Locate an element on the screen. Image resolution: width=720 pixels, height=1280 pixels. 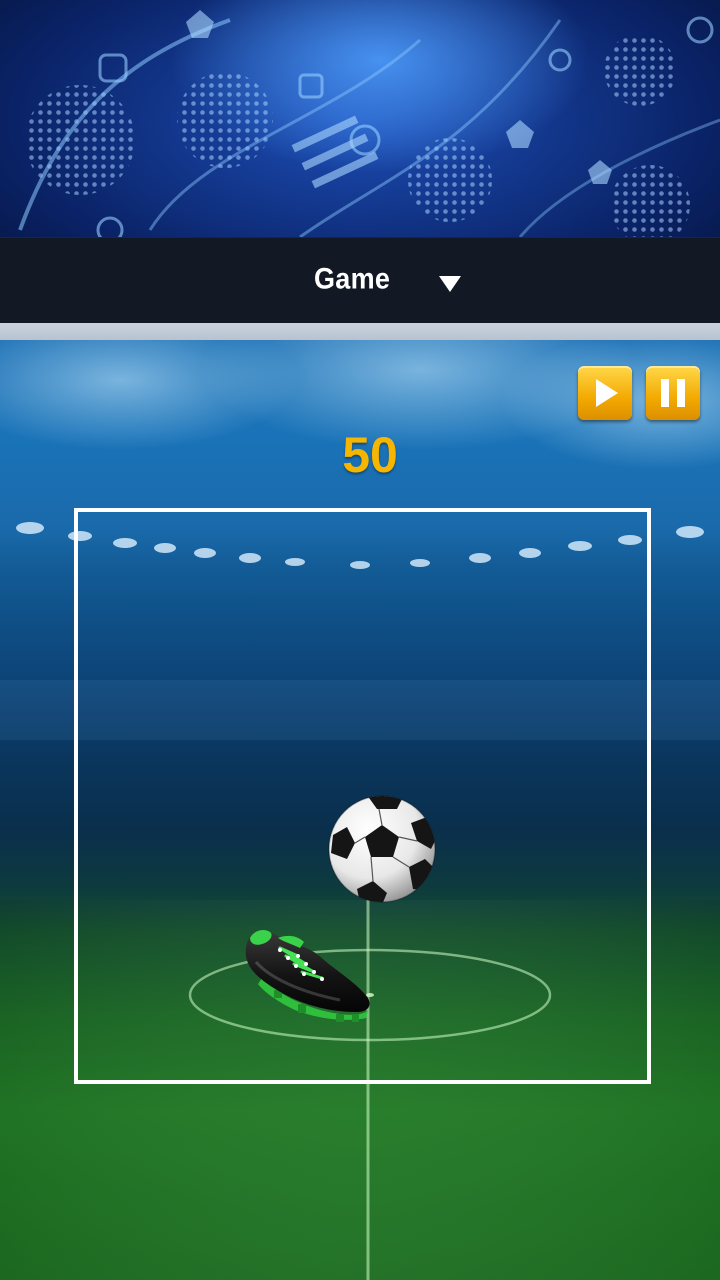
divider is located at coordinates (360, 331).